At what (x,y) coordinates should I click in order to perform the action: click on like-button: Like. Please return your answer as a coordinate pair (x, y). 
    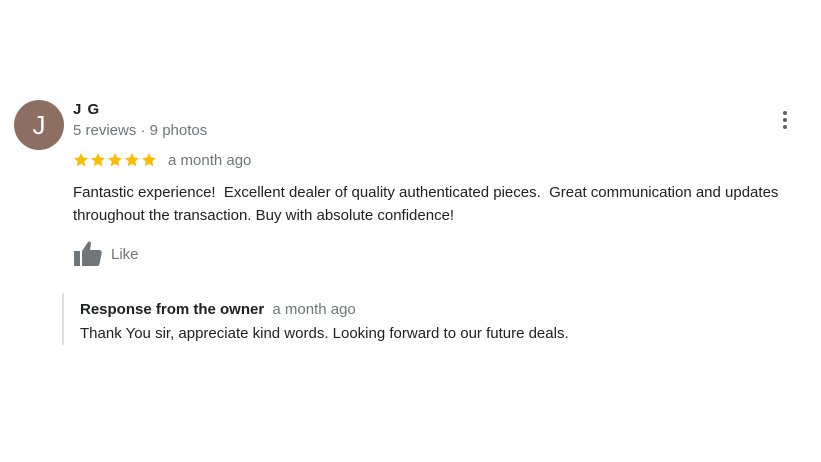
    Looking at the image, I should click on (106, 254).